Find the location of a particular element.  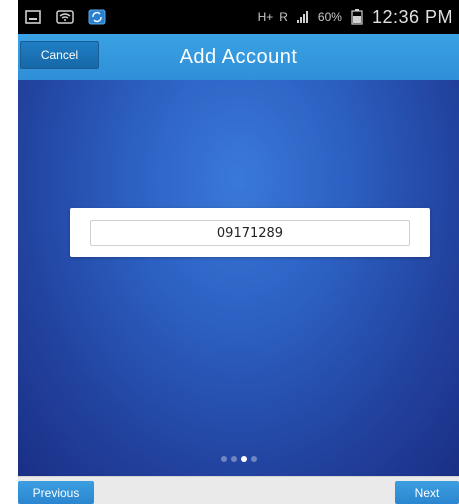

battery-percent: 60% is located at coordinates (329, 17).